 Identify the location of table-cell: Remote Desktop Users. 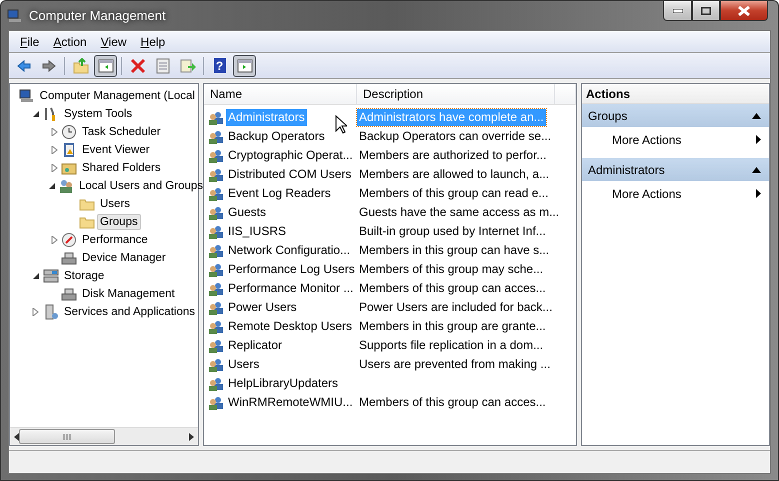
(290, 326).